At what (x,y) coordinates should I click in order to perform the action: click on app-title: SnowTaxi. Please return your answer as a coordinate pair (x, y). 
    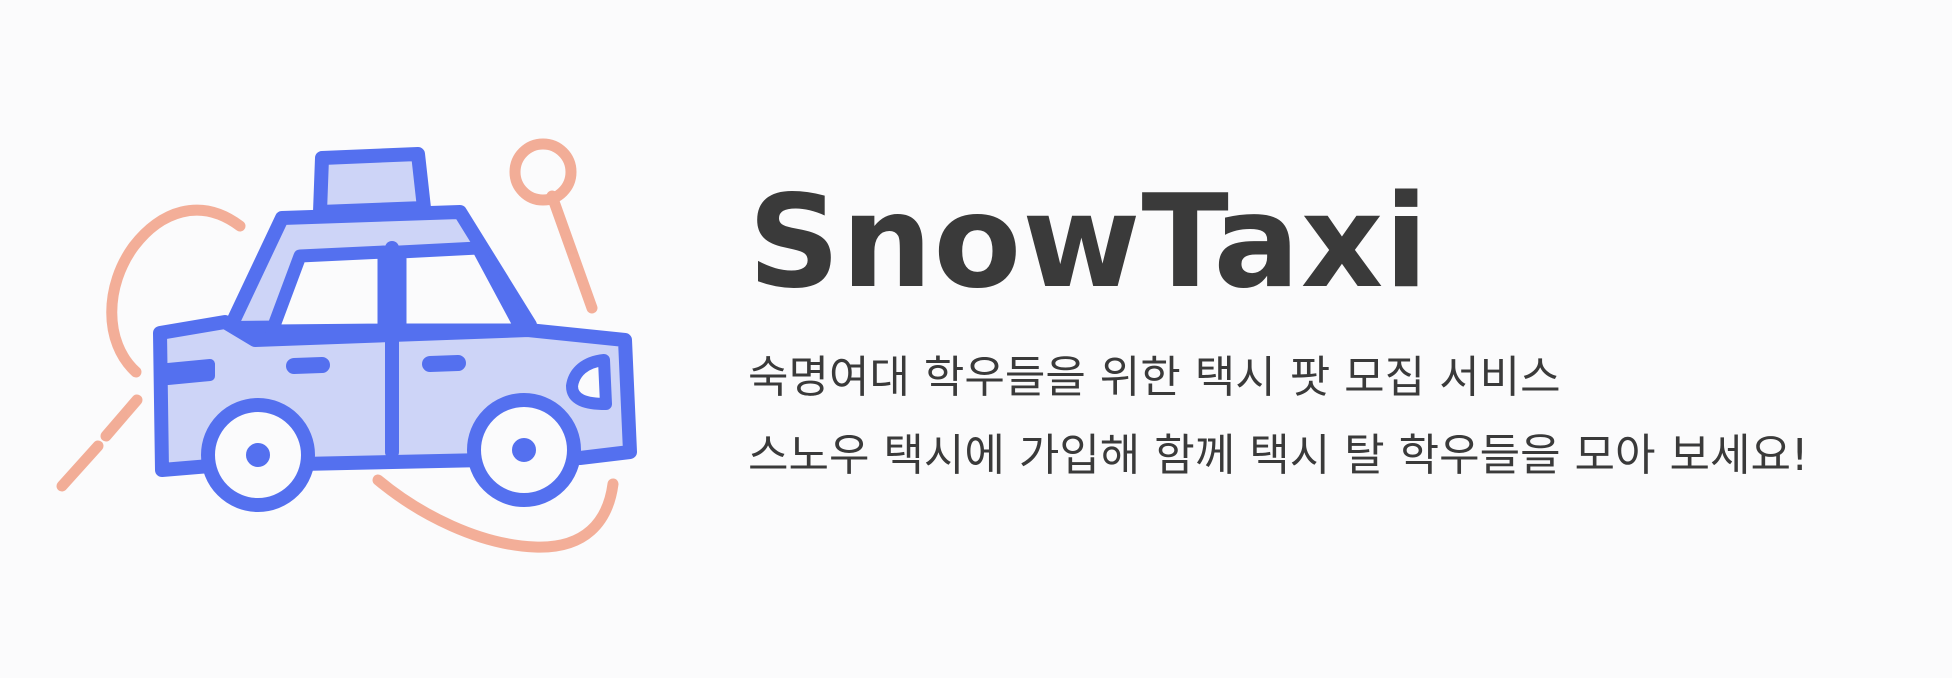
    Looking at the image, I should click on (1089, 242).